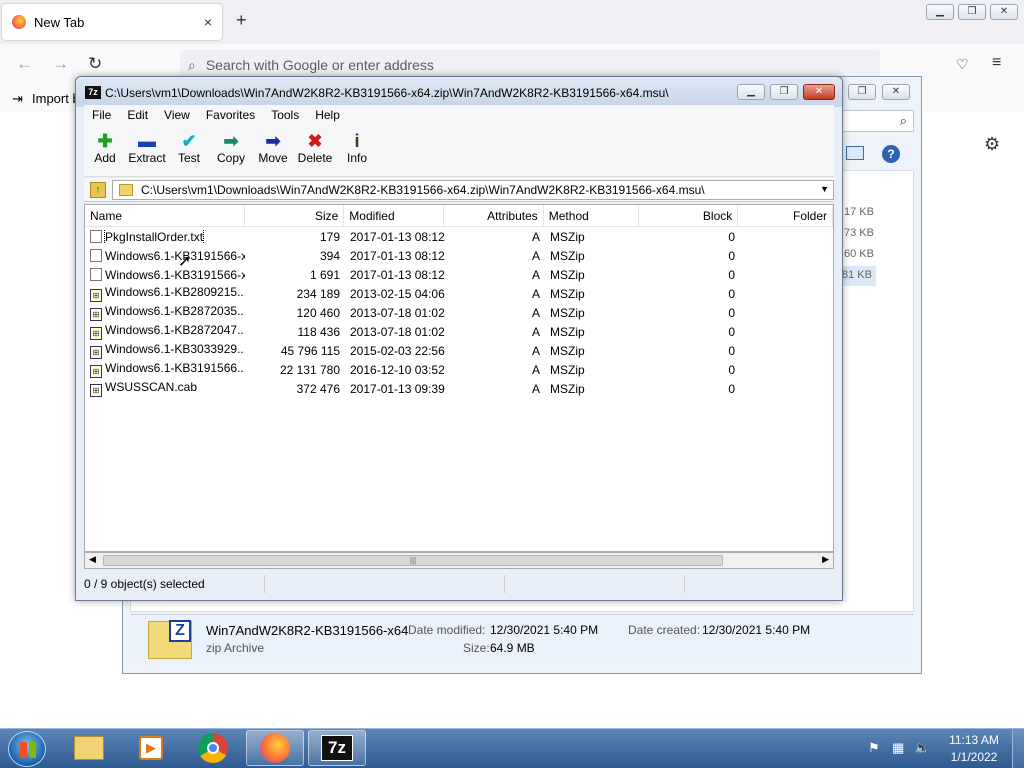  I want to click on horizontal-scrollbar: ◀ ||| ▶, so click(459, 560).